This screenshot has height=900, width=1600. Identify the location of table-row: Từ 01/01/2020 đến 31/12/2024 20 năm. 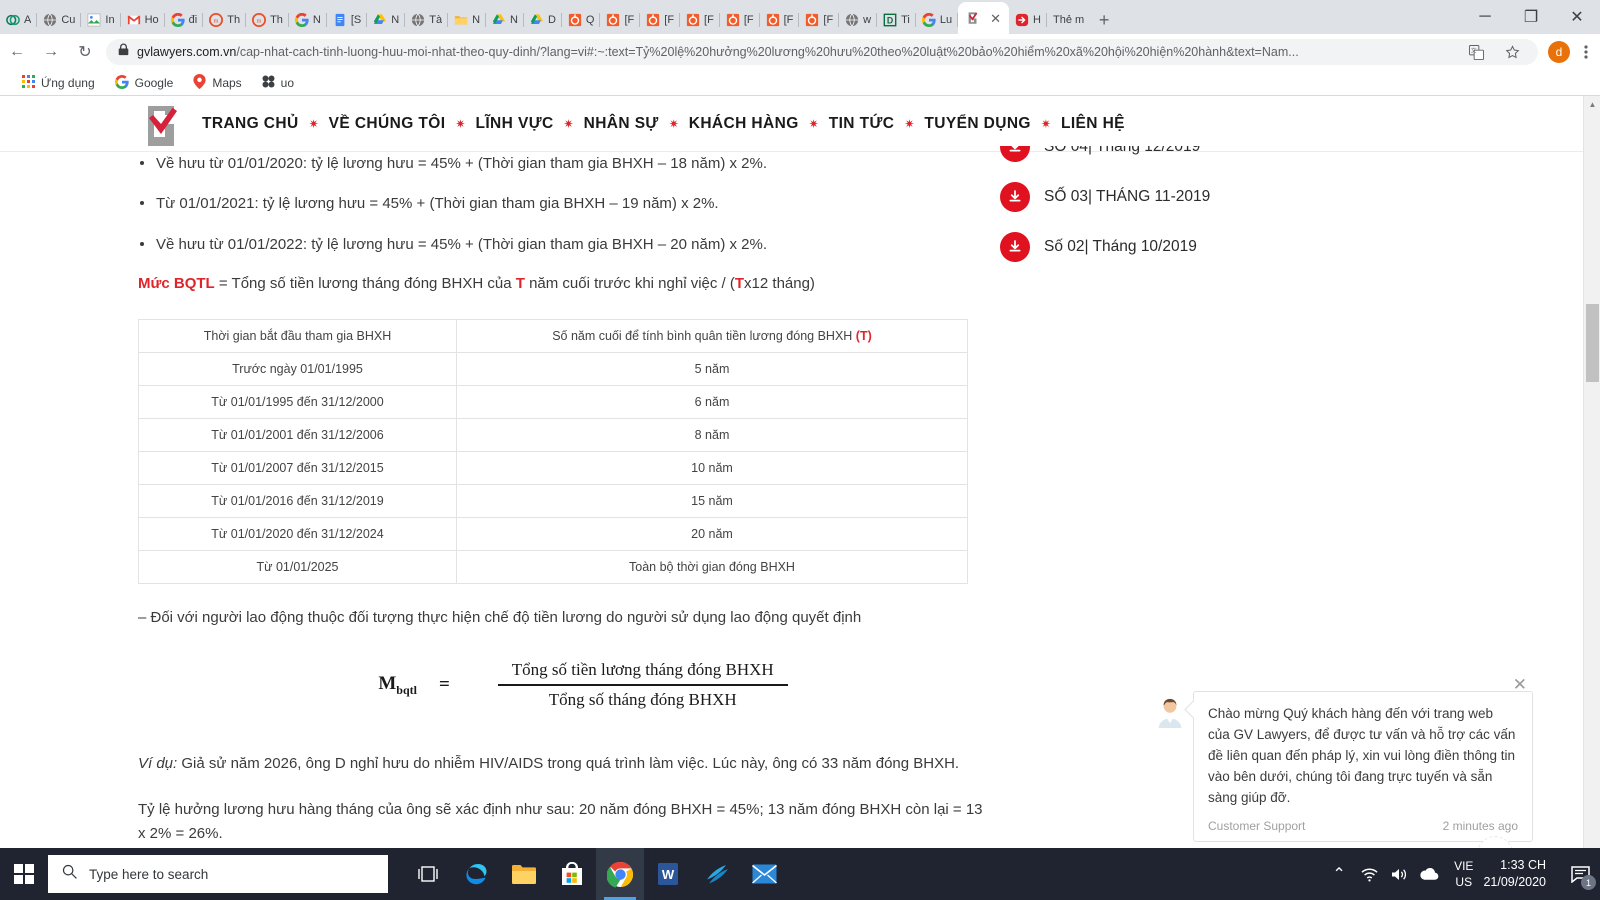
(553, 534).